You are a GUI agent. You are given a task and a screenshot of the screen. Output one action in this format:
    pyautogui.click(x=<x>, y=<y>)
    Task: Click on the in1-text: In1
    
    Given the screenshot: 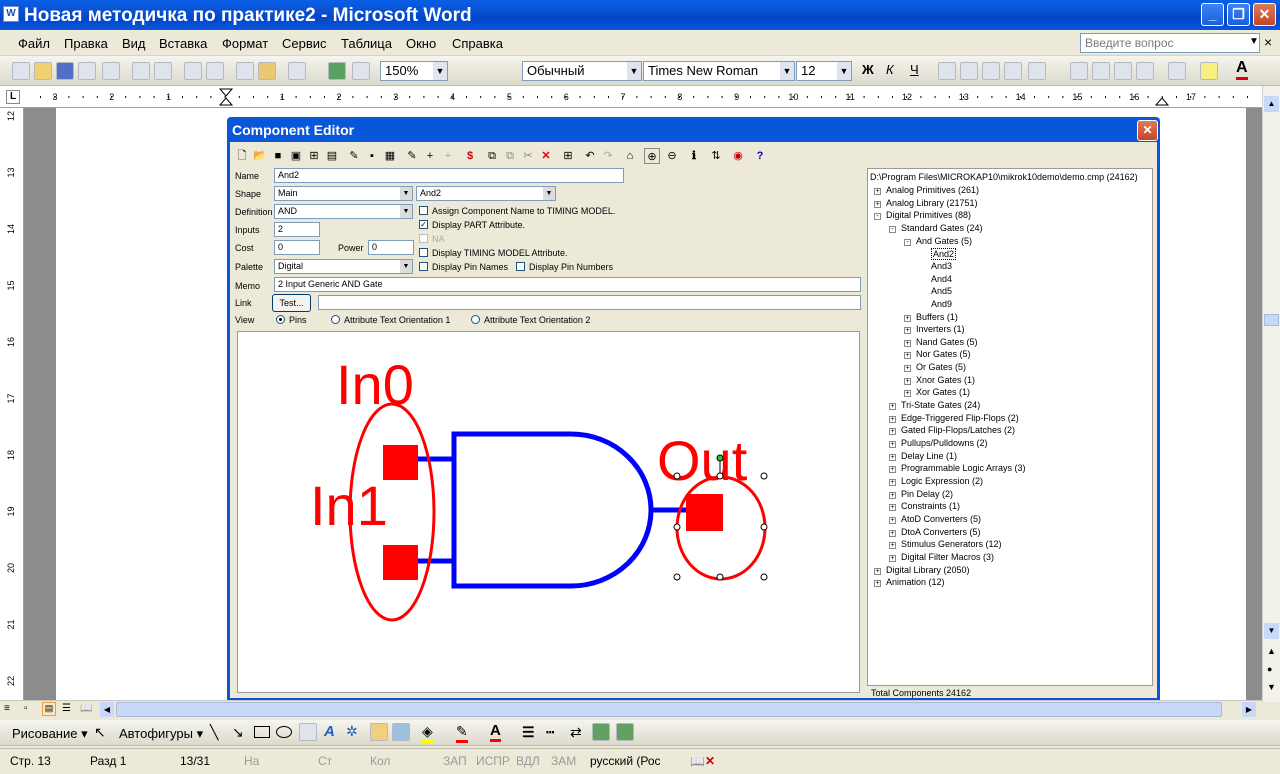 What is the action you would take?
    pyautogui.click(x=349, y=505)
    